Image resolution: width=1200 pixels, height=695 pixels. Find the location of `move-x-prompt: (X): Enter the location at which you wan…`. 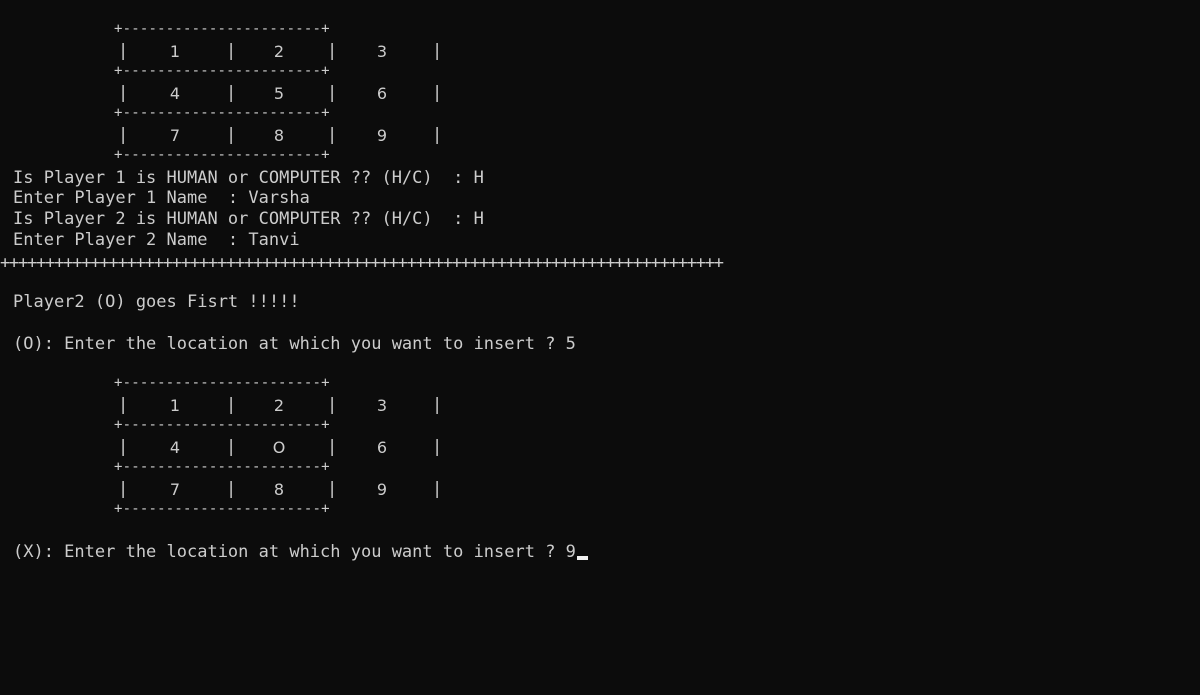

move-x-prompt: (X): Enter the location at which you wan… is located at coordinates (300, 552).